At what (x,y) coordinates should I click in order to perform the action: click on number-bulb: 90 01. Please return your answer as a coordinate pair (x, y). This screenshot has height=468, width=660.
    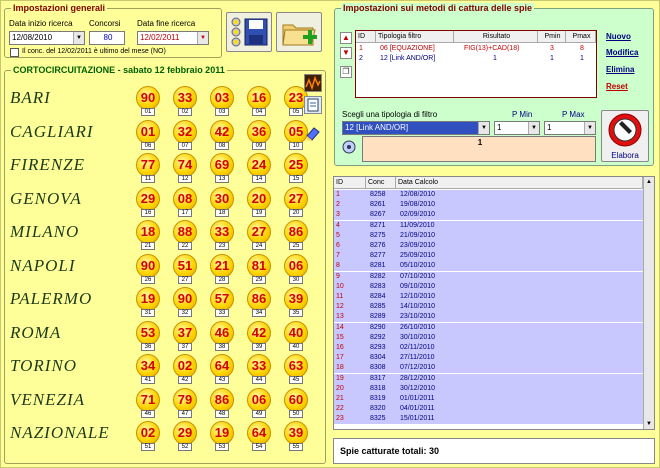
    Looking at the image, I should click on (148, 101).